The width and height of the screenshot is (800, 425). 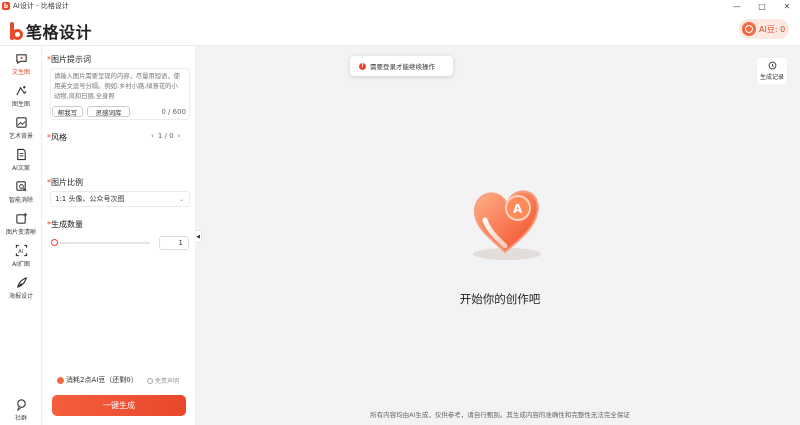 What do you see at coordinates (21, 218) in the screenshot?
I see `image-enhance-icon` at bounding box center [21, 218].